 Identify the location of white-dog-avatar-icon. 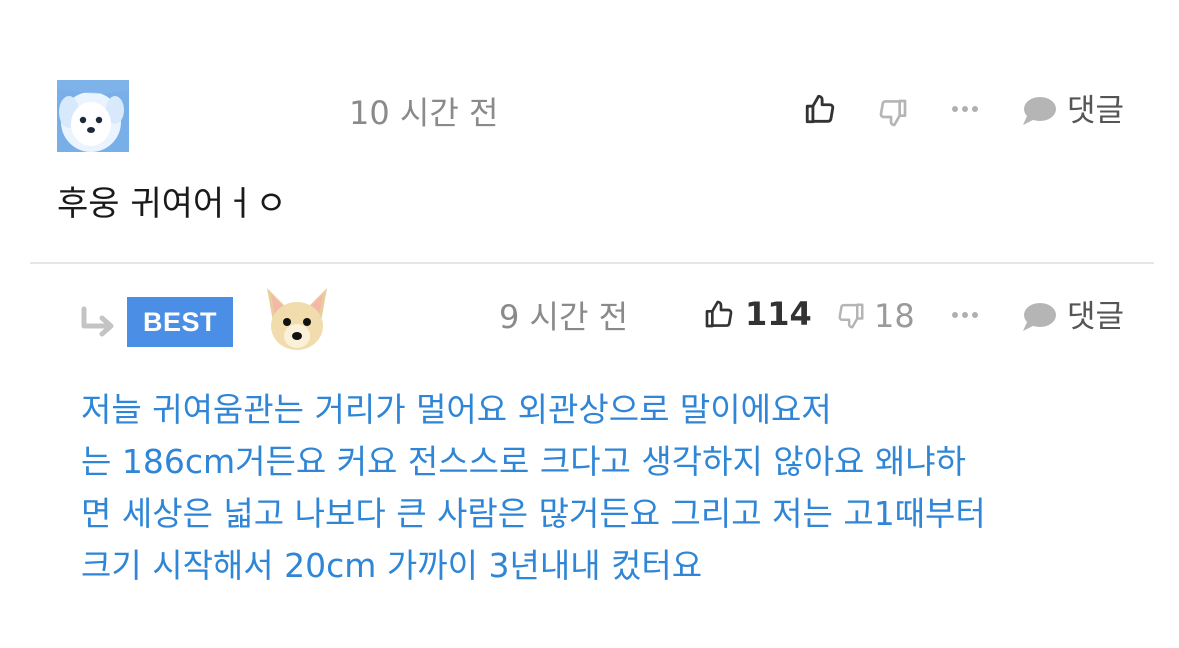
(93, 116).